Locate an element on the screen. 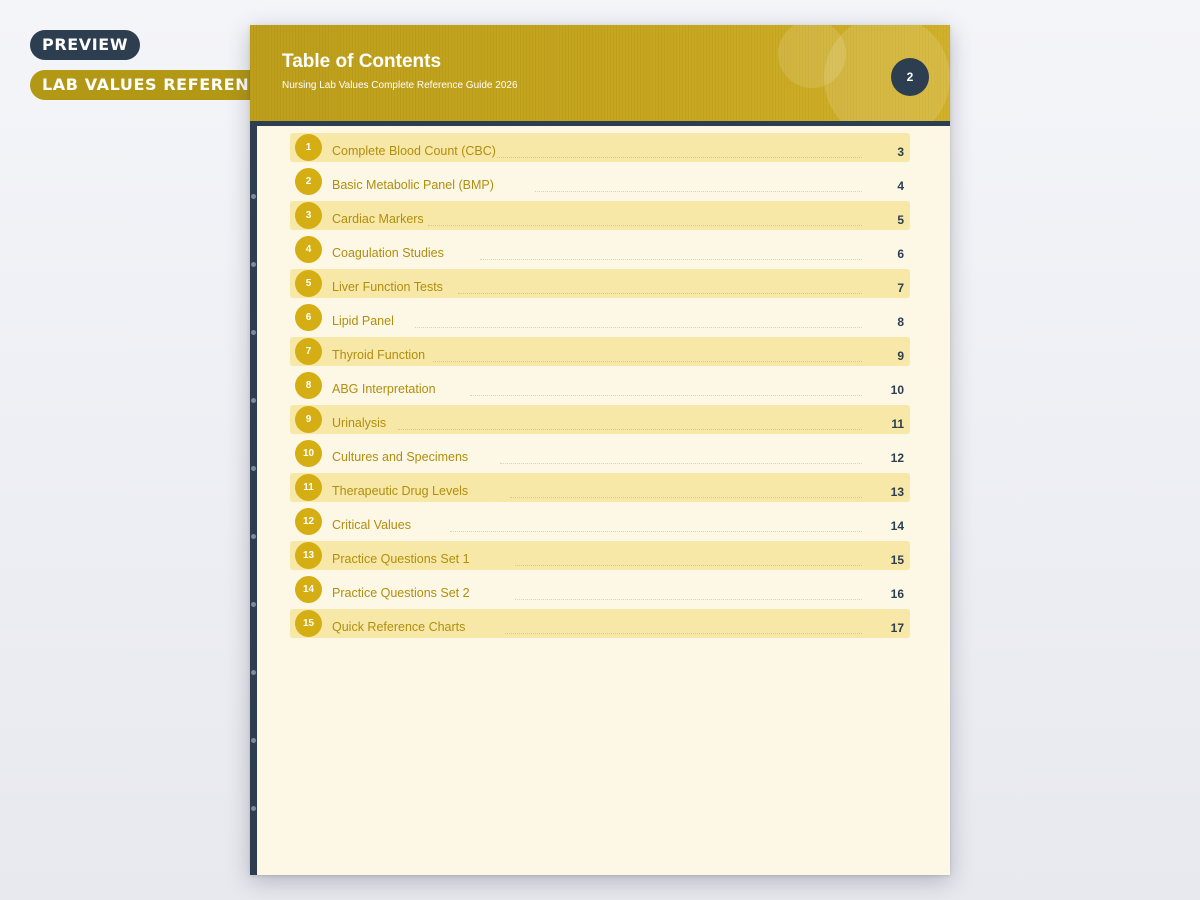 The width and height of the screenshot is (1200, 900). toc-item-page: 12 is located at coordinates (897, 458).